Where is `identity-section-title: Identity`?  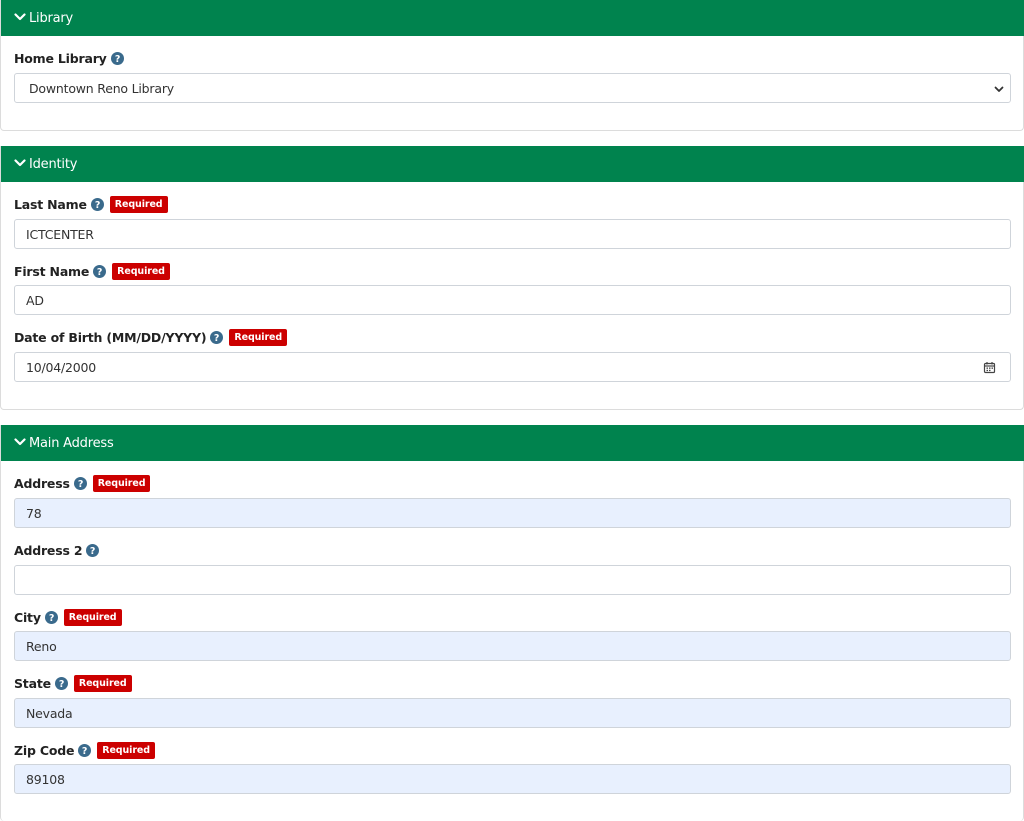
identity-section-title: Identity is located at coordinates (53, 164).